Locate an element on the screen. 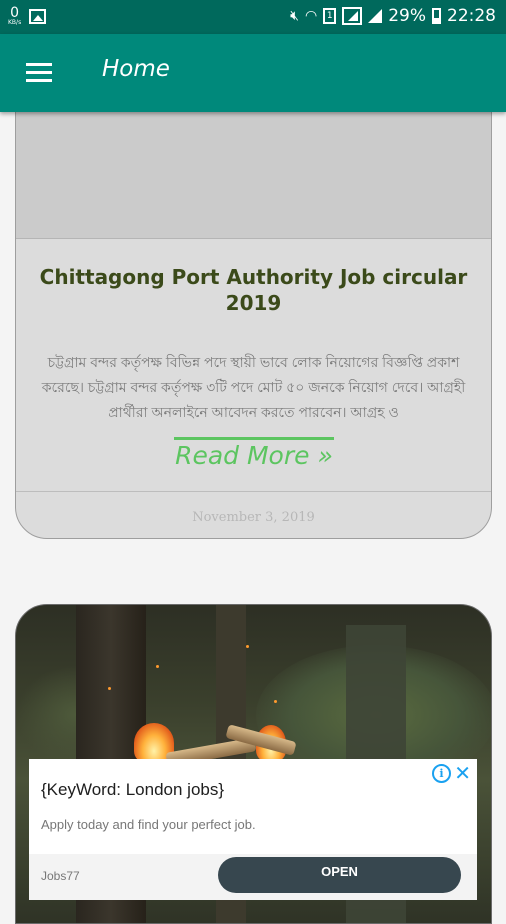 The image size is (506, 924). network-speed-unit: KB/s is located at coordinates (15, 22).